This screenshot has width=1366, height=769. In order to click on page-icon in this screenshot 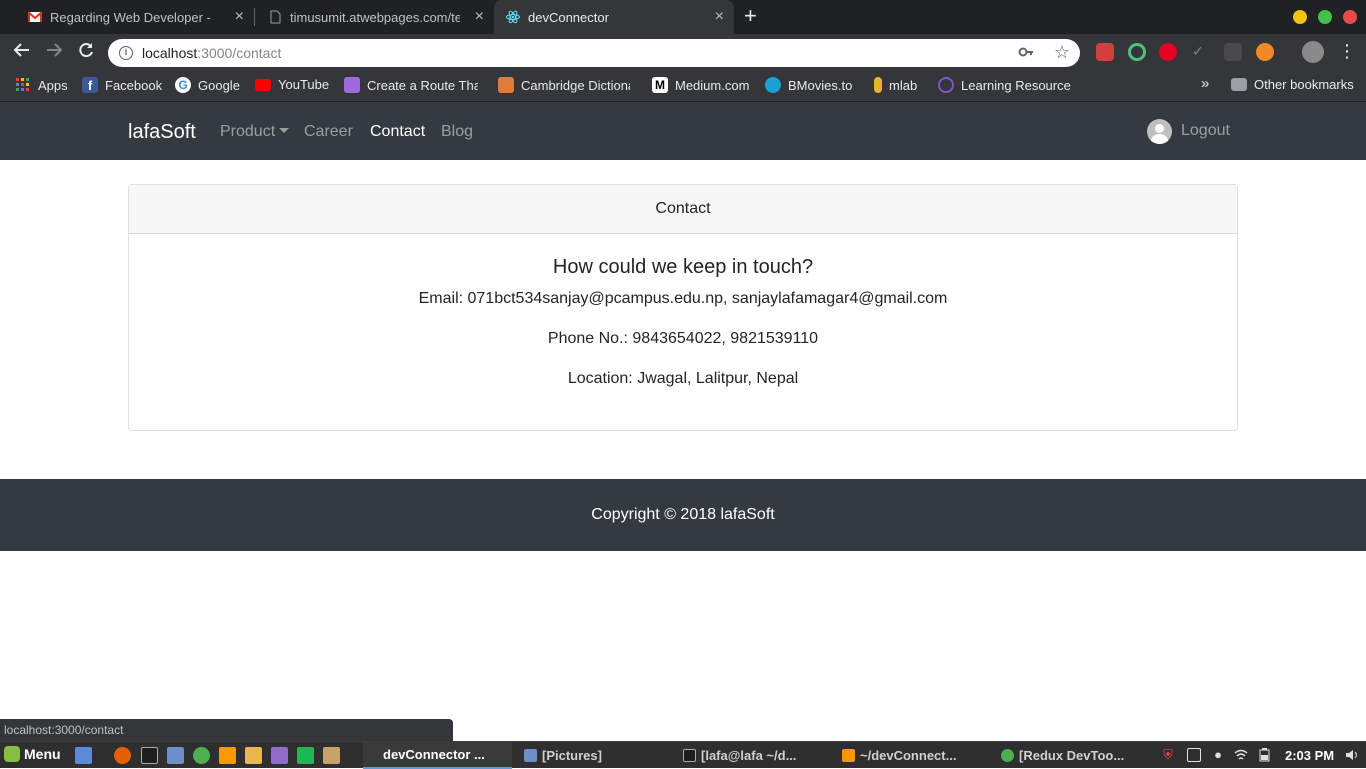, I will do `click(275, 17)`.